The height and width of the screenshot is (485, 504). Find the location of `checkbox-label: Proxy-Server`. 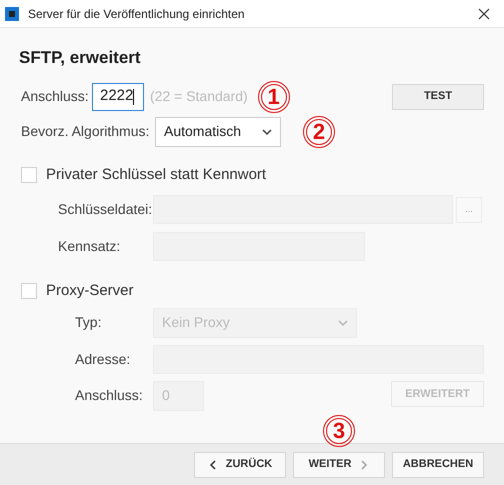

checkbox-label: Proxy-Server is located at coordinates (90, 291).